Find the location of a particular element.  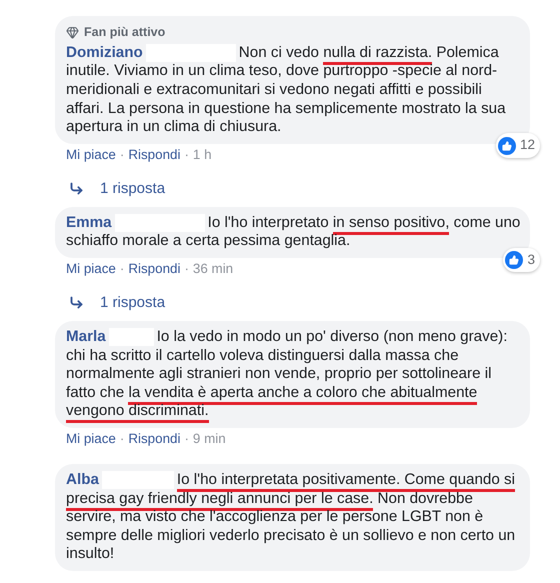

reaction-count: 3 is located at coordinates (531, 259).